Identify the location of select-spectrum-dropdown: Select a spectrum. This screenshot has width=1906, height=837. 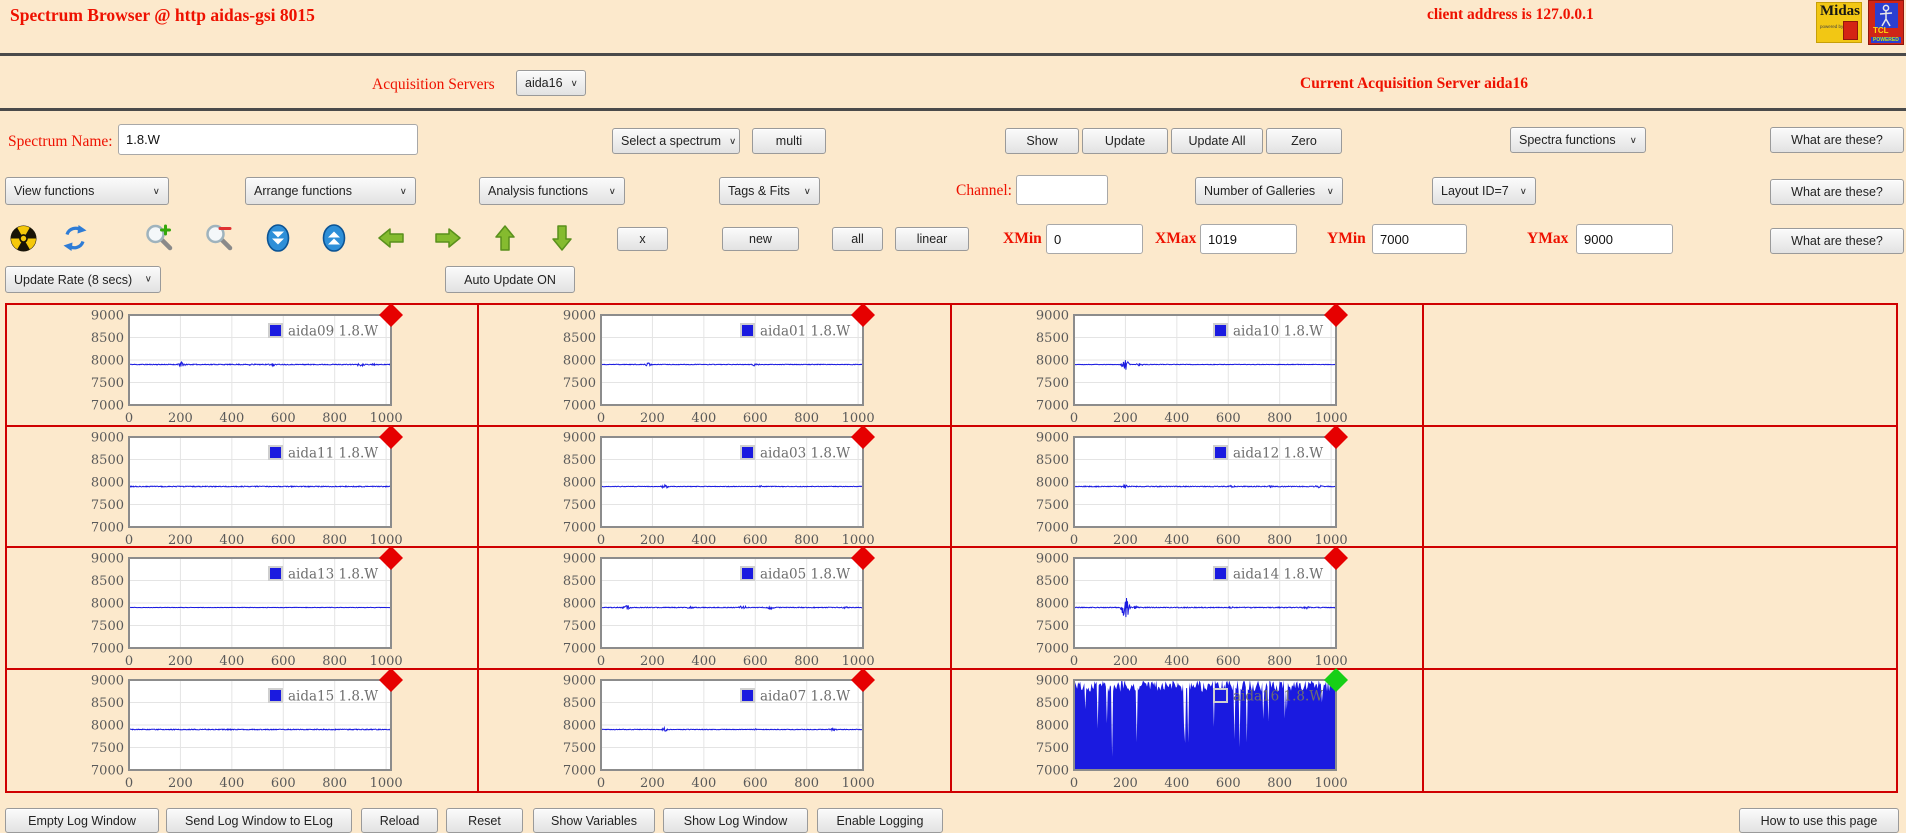
(676, 141).